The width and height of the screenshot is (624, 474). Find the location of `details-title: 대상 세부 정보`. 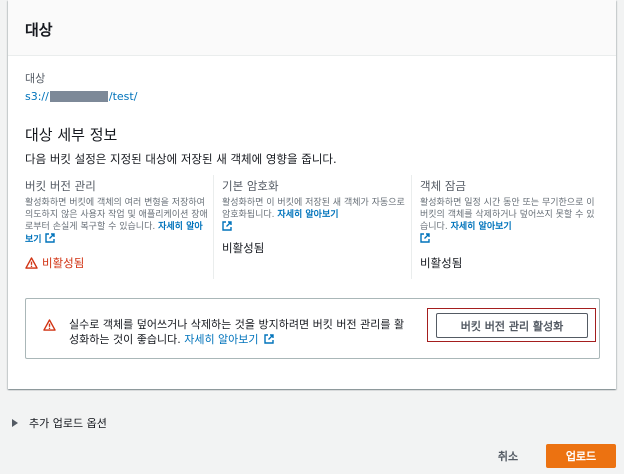

details-title: 대상 세부 정보 is located at coordinates (71, 135).